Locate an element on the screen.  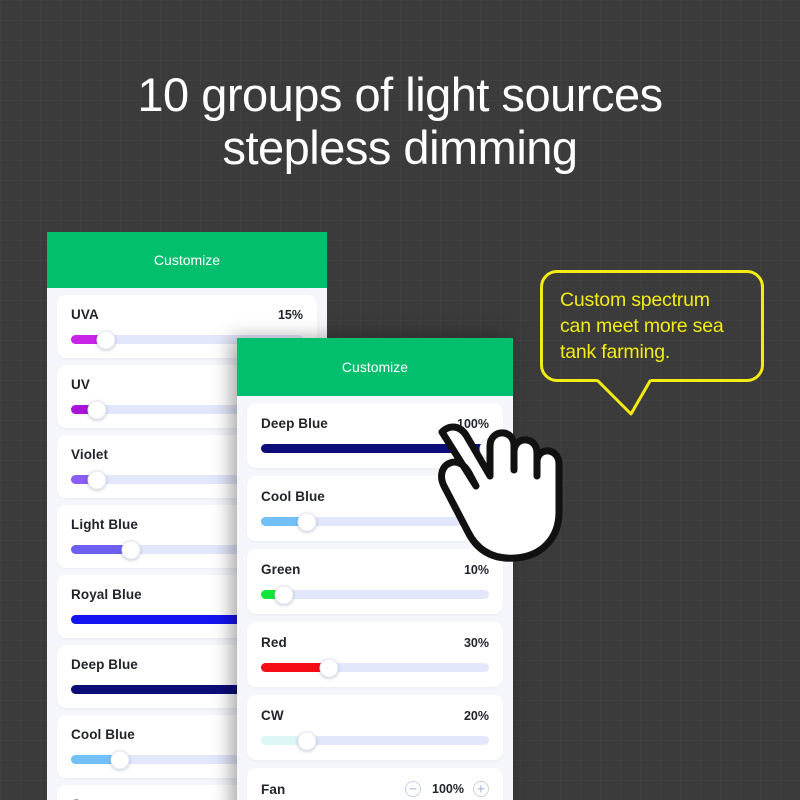
slider-header: Red 30% is located at coordinates (375, 642).